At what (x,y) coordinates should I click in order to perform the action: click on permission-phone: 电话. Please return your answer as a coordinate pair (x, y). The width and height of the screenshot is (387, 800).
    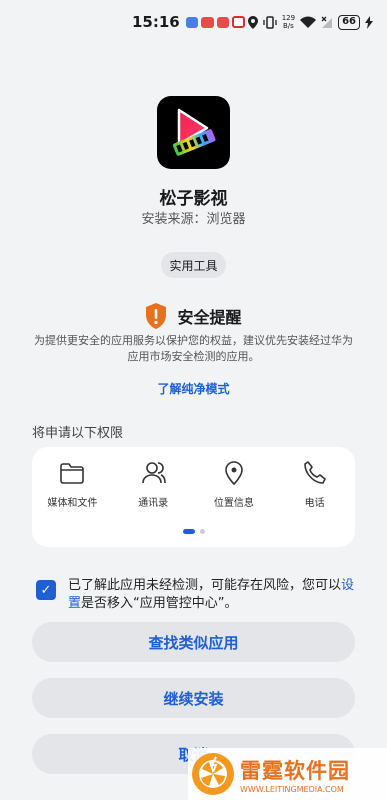
    Looking at the image, I should click on (314, 484).